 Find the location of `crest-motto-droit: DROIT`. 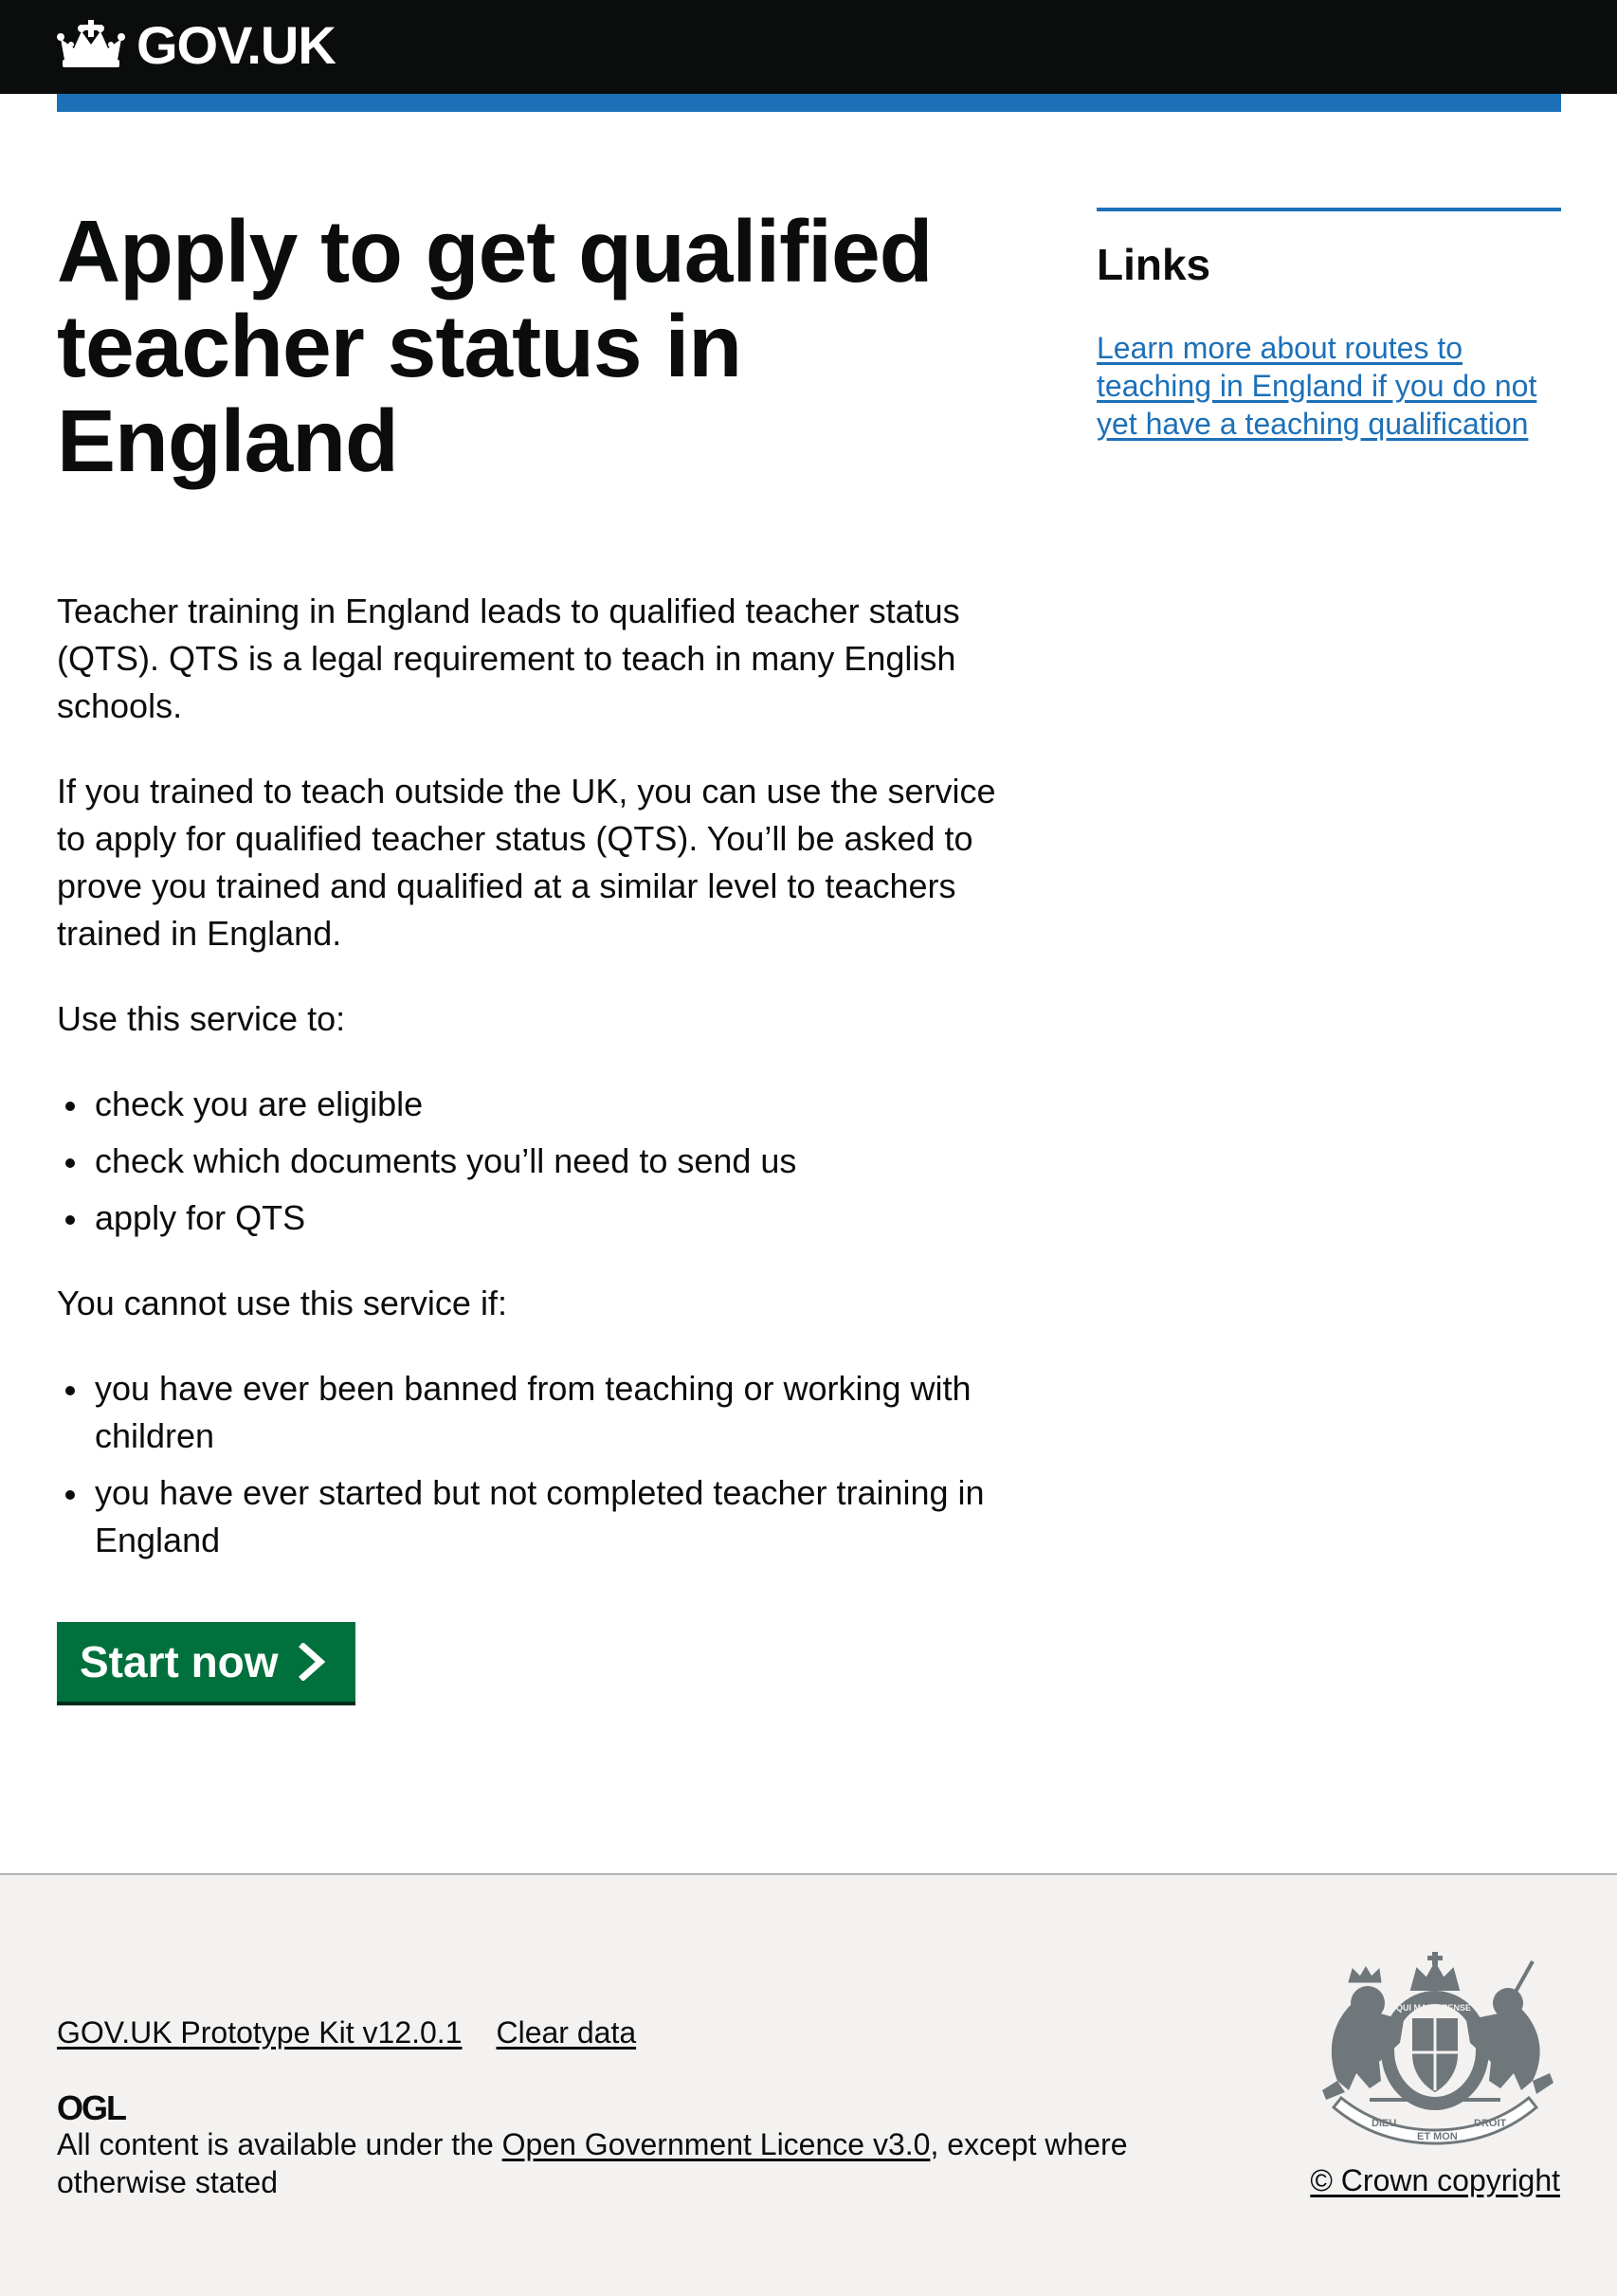

crest-motto-droit: DROIT is located at coordinates (1490, 2124).